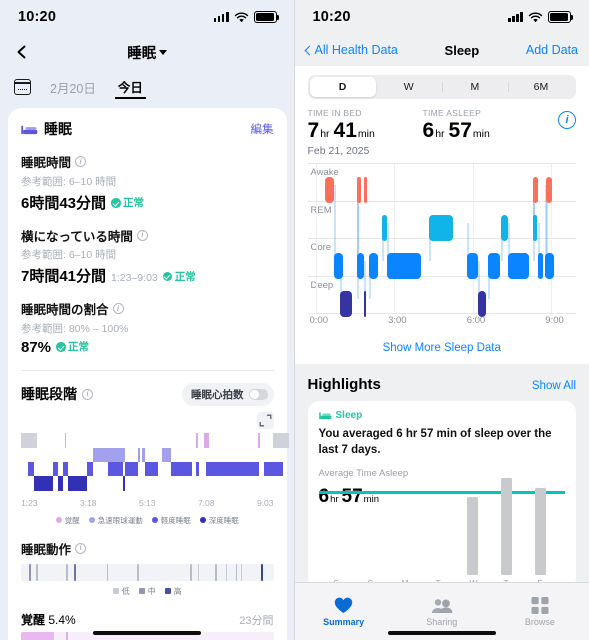 The image size is (589, 640). I want to click on x-tick: 3:18, so click(88, 502).